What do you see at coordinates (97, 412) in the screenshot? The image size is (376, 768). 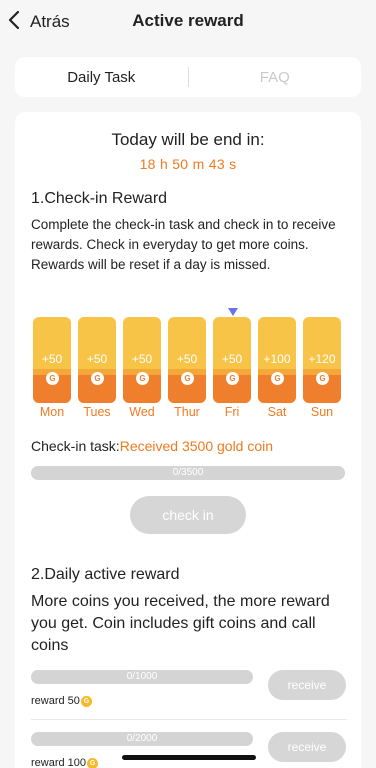 I see `day-name: Tues` at bounding box center [97, 412].